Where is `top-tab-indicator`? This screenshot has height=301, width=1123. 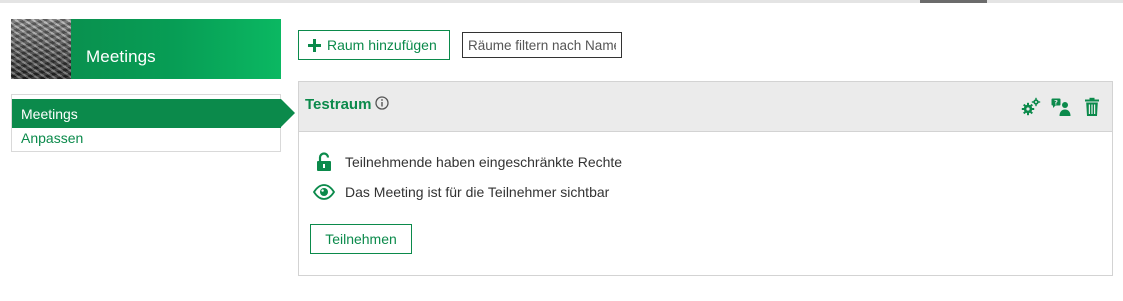 top-tab-indicator is located at coordinates (953, 1).